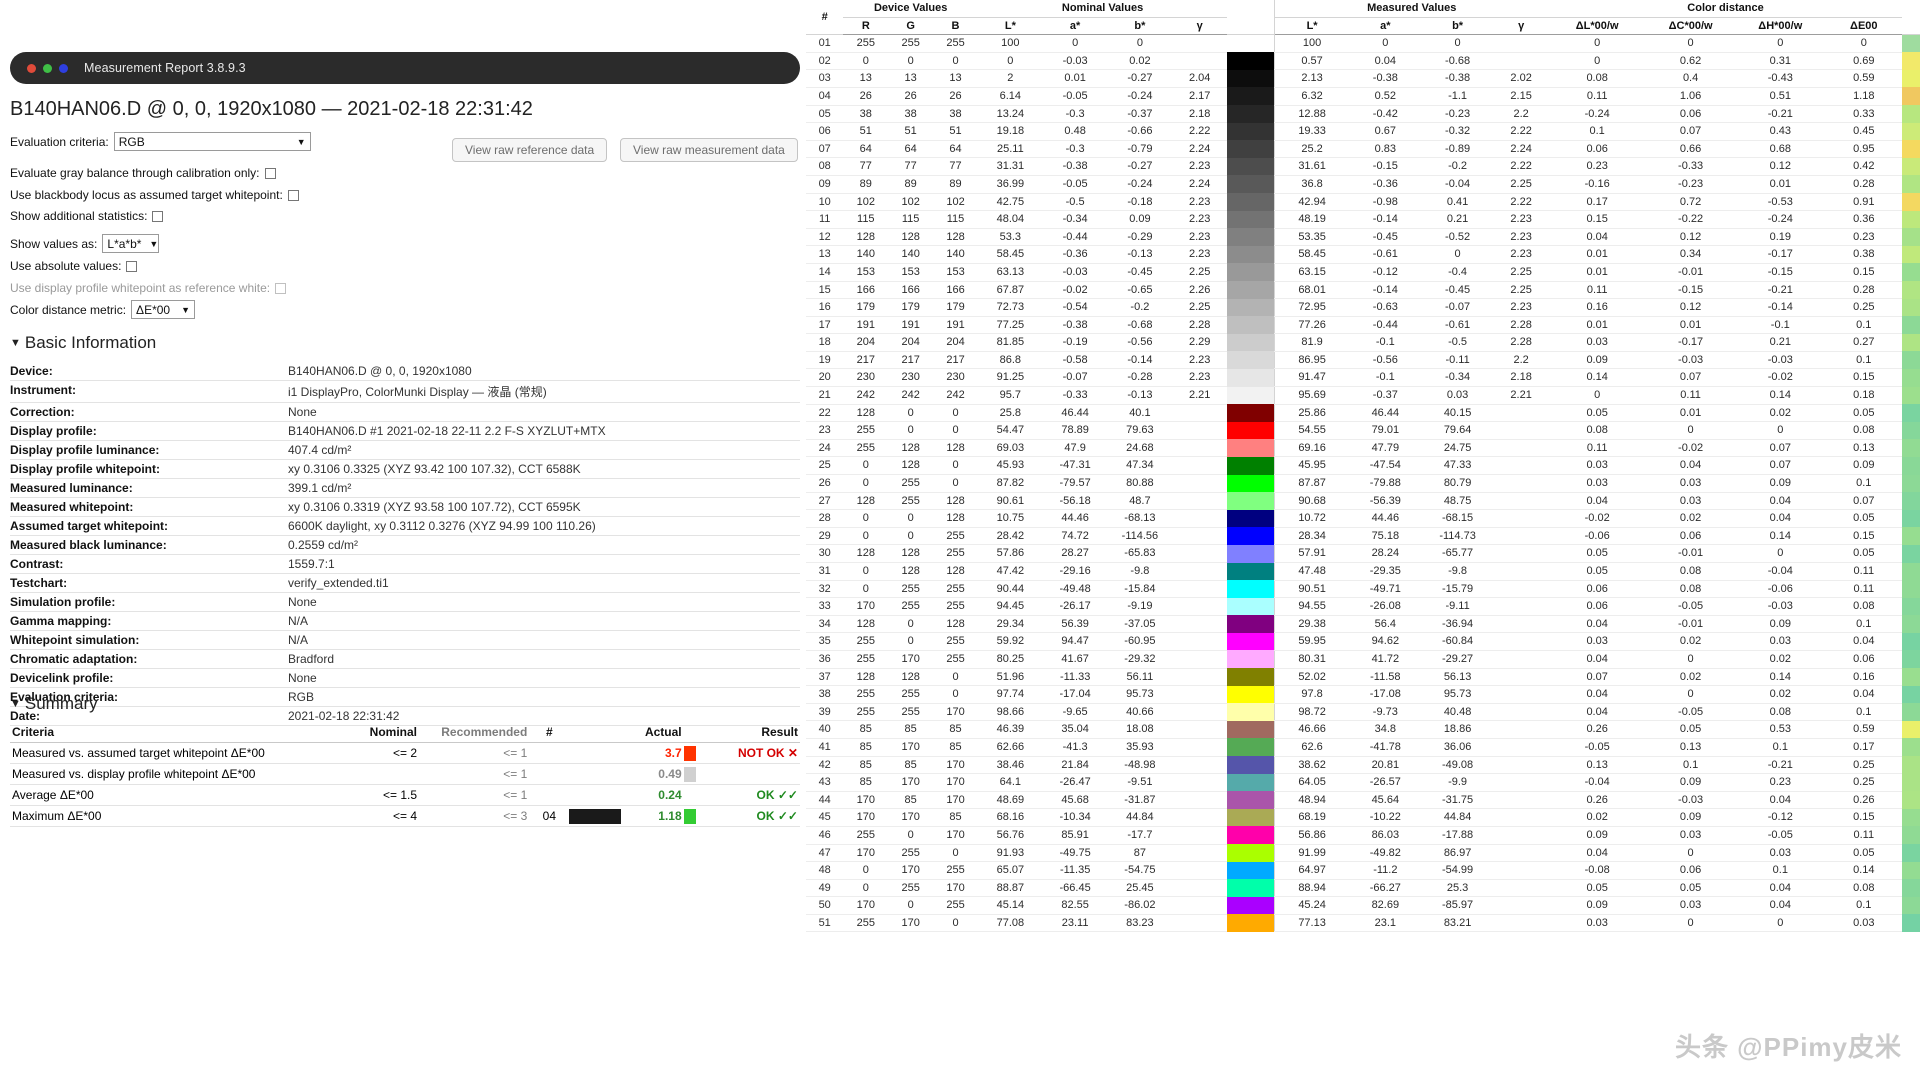 The height and width of the screenshot is (1080, 1920). Describe the element at coordinates (1140, 817) in the screenshot. I see `cell-nominal-b: 44.84` at that location.